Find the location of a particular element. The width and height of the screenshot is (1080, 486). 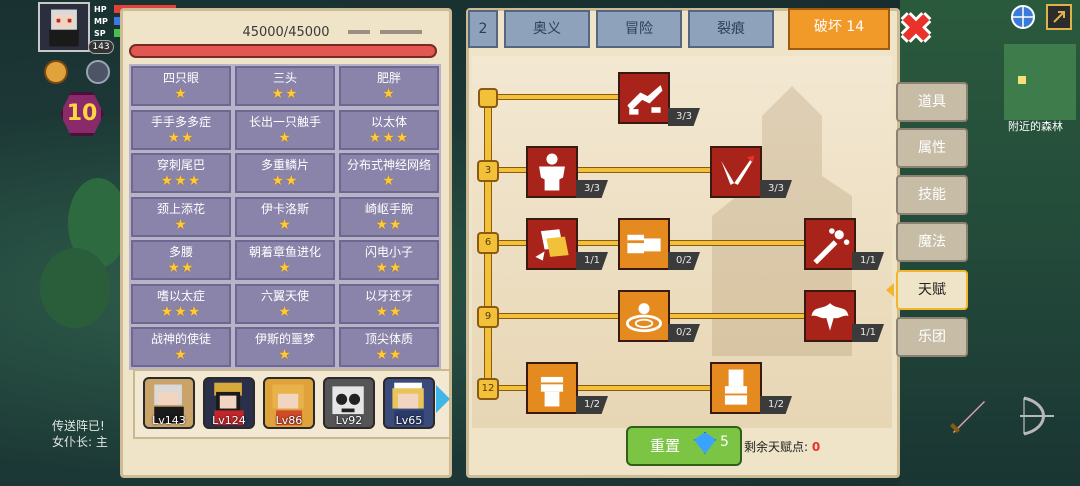

skill-body-icon is located at coordinates (552, 172).